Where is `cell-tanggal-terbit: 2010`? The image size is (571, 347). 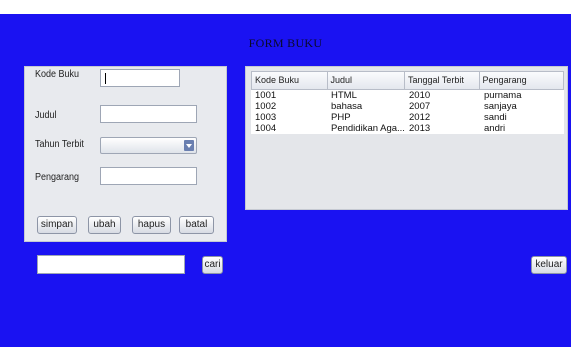
cell-tanggal-terbit: 2010 is located at coordinates (420, 95).